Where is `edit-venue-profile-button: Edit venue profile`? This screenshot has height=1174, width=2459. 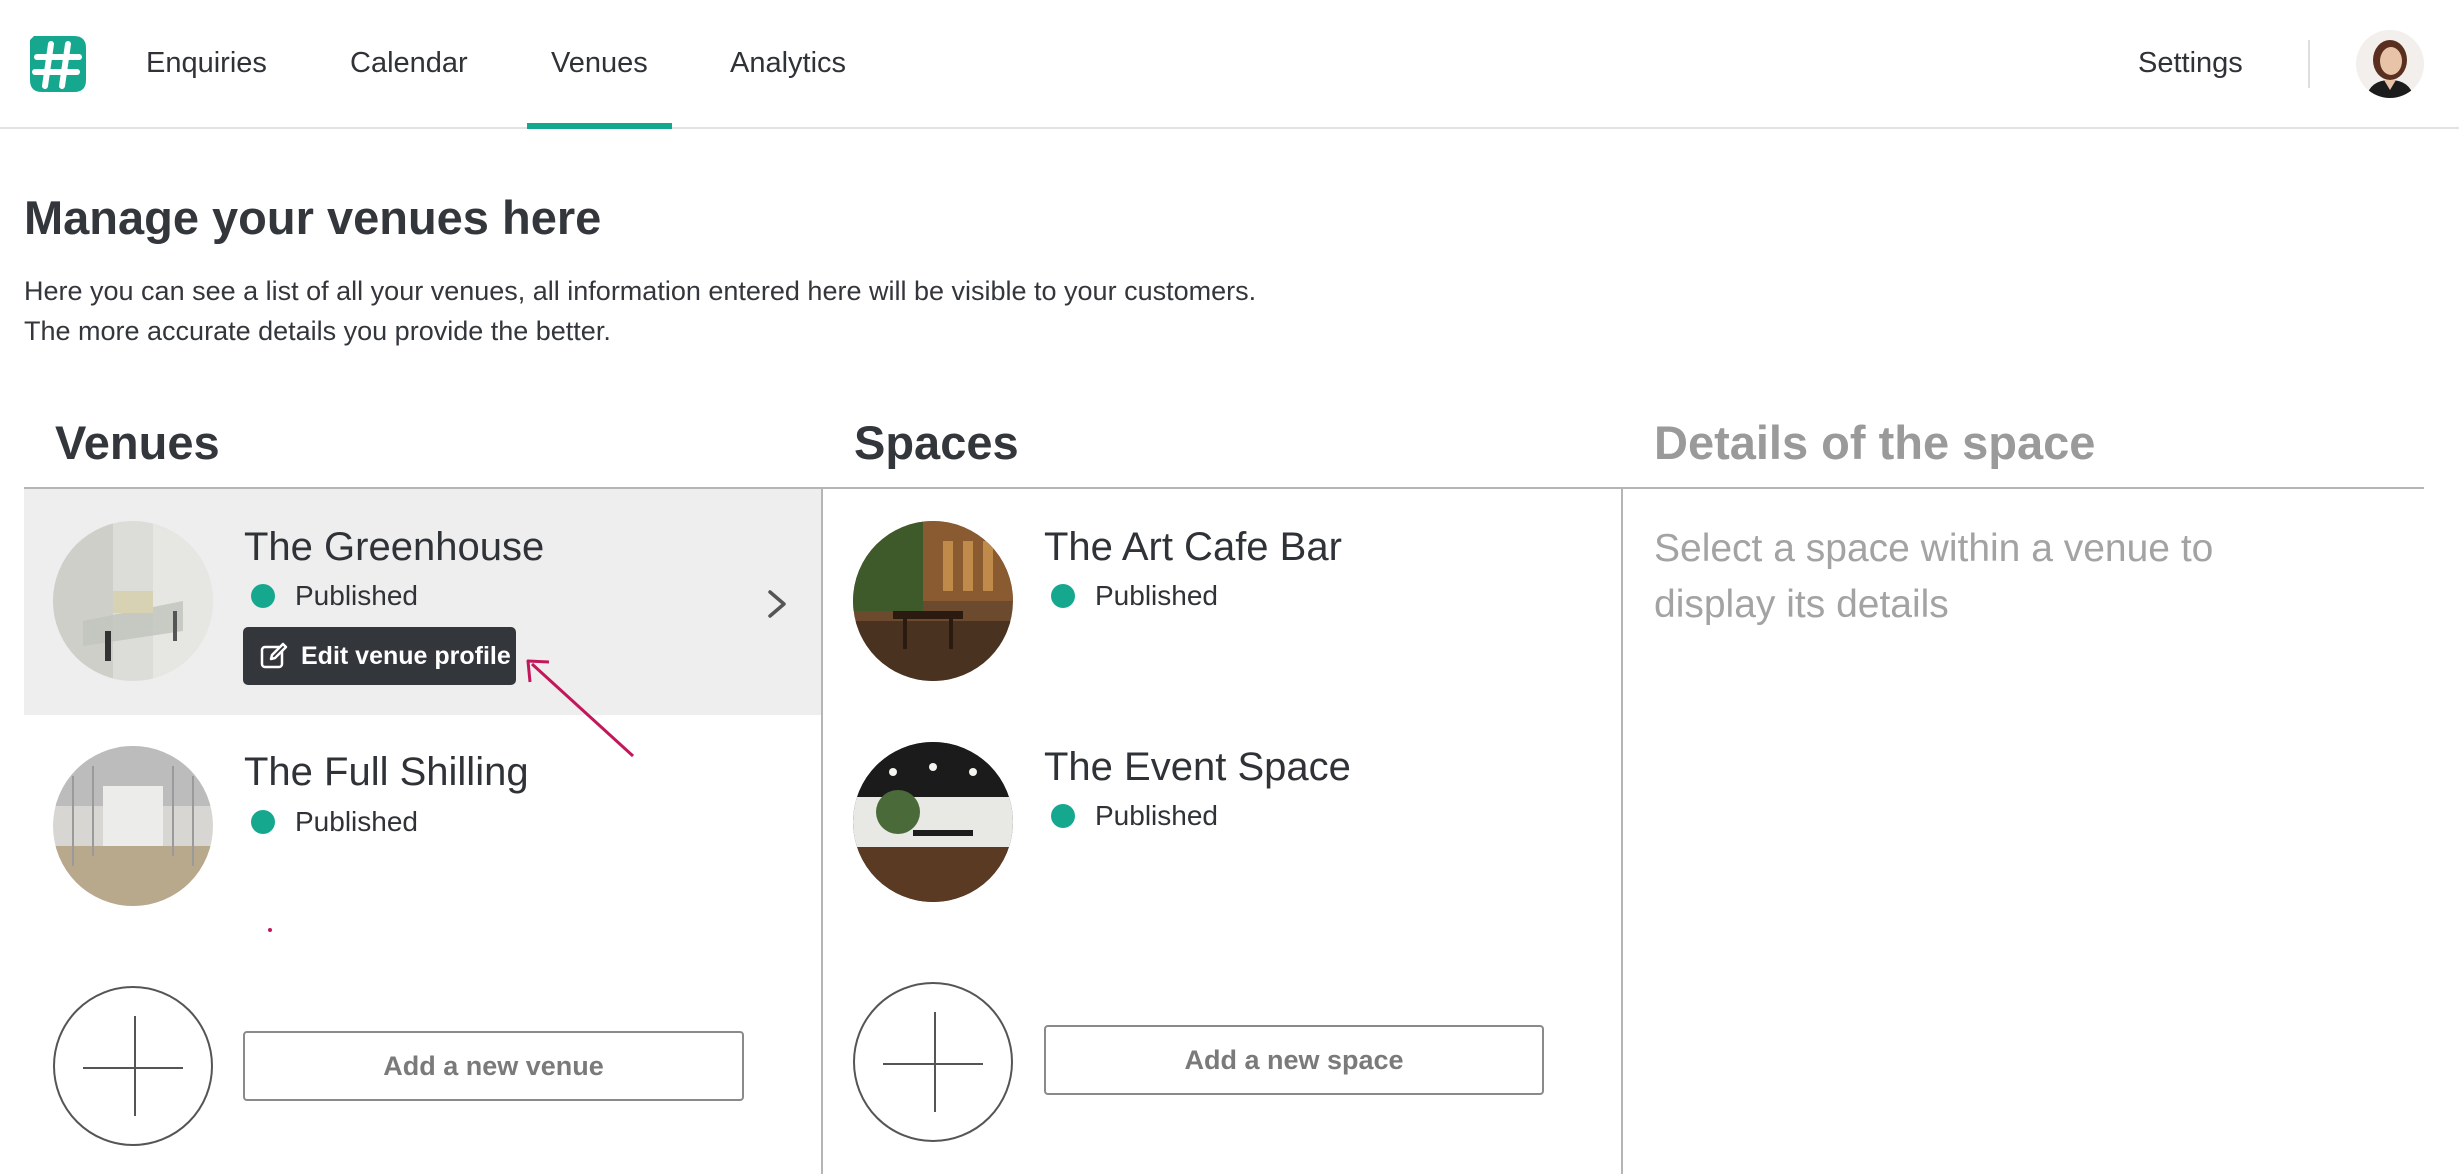
edit-venue-profile-button: Edit venue profile is located at coordinates (379, 656).